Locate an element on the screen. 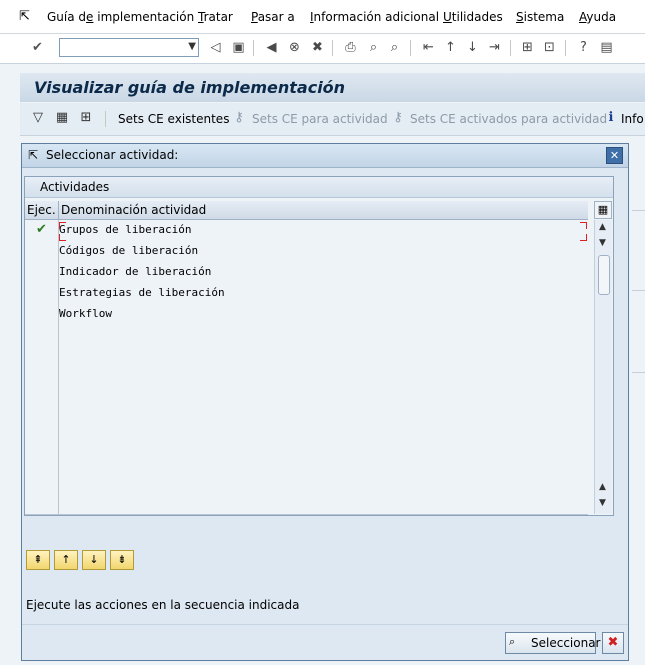 The width and height of the screenshot is (645, 665). shortcut-icon: ⊡ is located at coordinates (549, 47).